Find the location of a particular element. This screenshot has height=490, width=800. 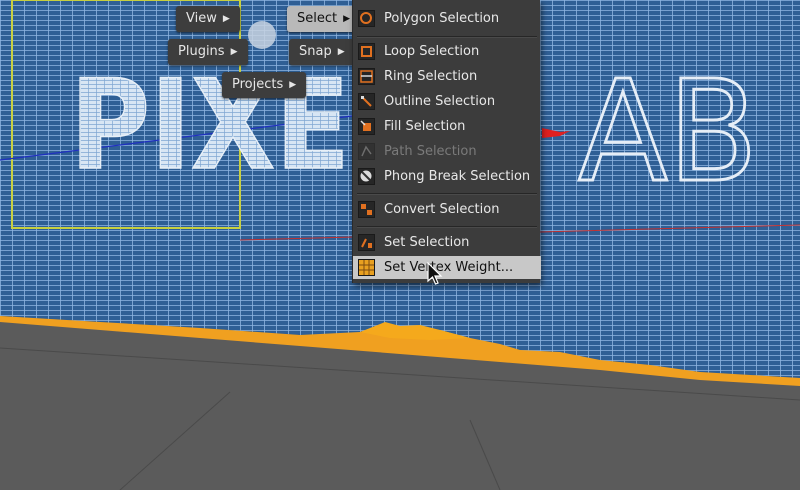

plugins-menu-pill: Plugins ▶ is located at coordinates (208, 52).